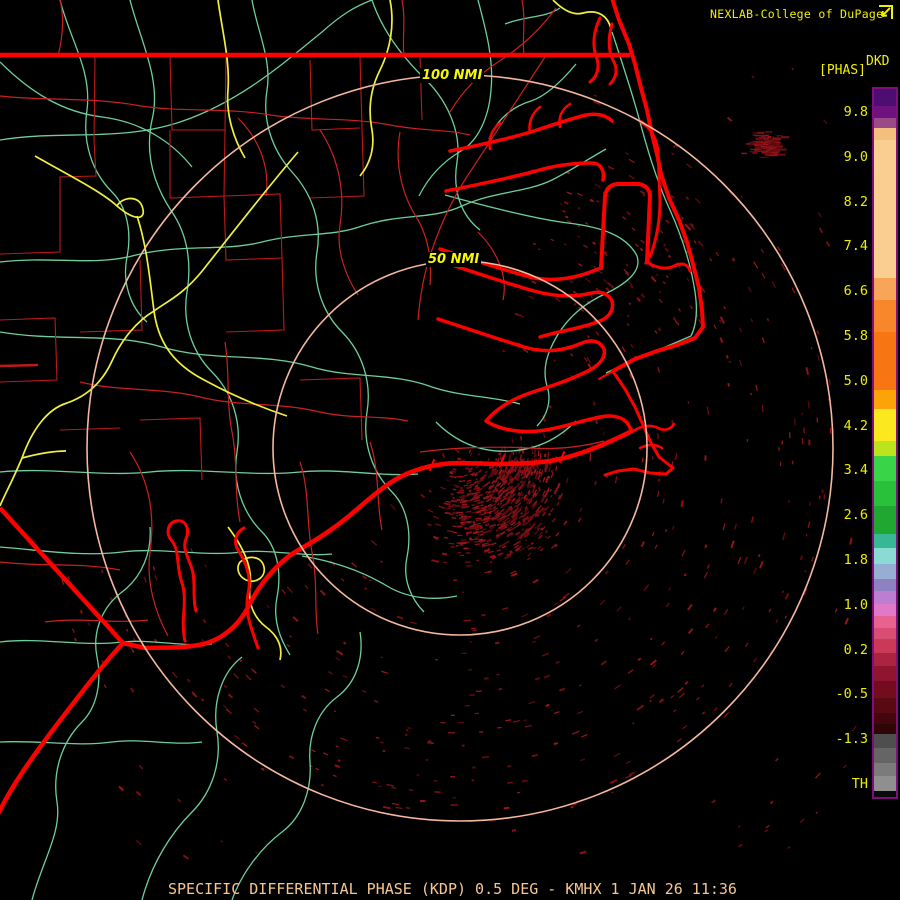 The width and height of the screenshot is (900, 900). I want to click on colorbar-tick-label: 9.0, so click(855, 156).